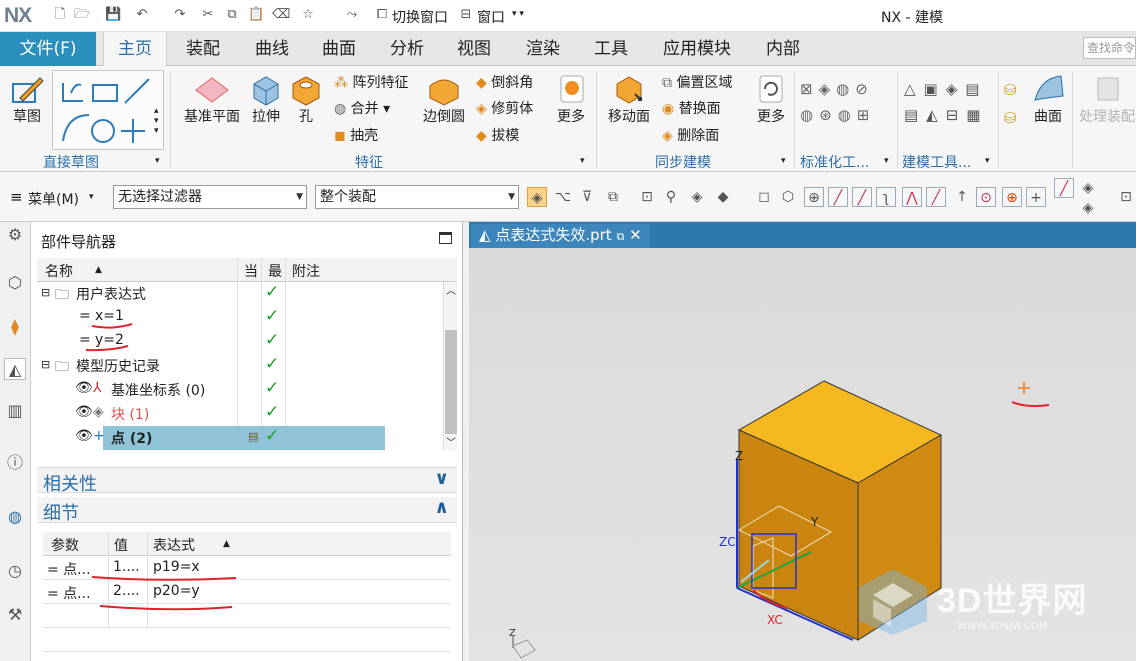 The image size is (1136, 661). I want to click on tree-node-user-expressions: ⊟ 🗀 用户表达式 ✓, so click(244, 294).